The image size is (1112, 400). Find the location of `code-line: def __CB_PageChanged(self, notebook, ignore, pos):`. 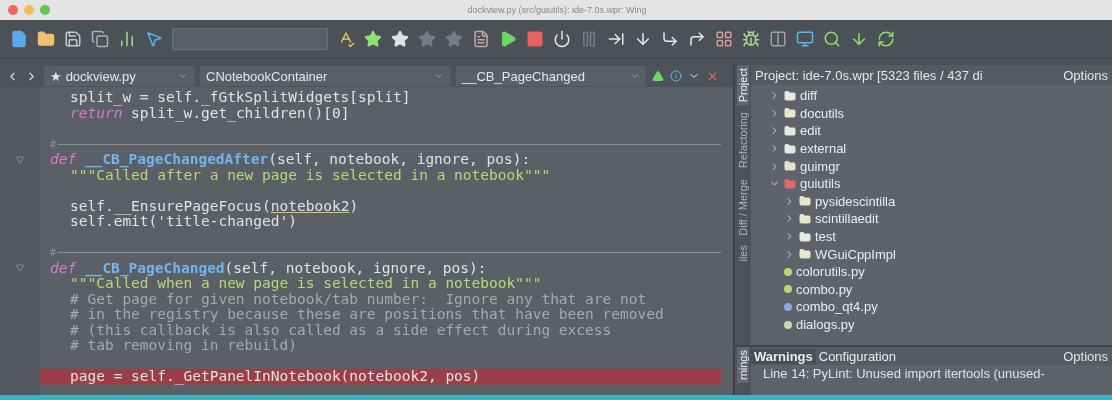

code-line: def __CB_PageChanged(self, notebook, ignore, pos): is located at coordinates (268, 268).